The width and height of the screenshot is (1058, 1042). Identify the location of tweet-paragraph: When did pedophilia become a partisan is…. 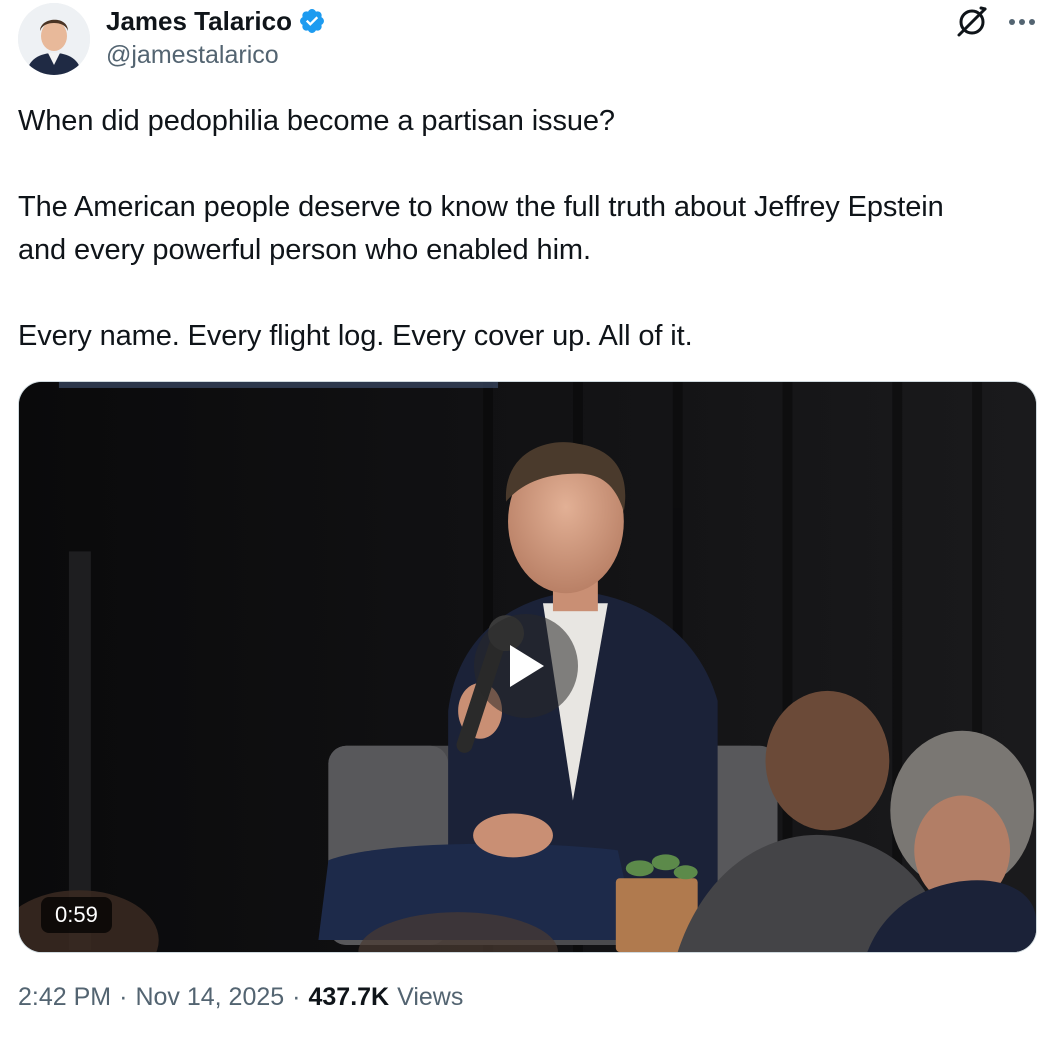
(316, 121).